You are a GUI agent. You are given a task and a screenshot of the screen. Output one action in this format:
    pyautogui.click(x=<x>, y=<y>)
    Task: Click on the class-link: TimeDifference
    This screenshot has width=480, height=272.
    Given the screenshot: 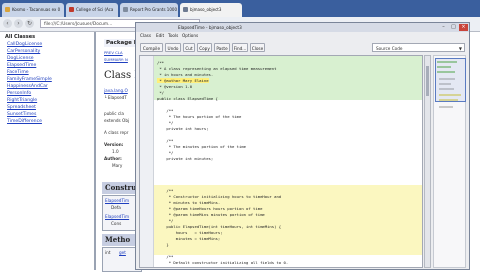 What is the action you would take?
    pyautogui.click(x=29, y=121)
    